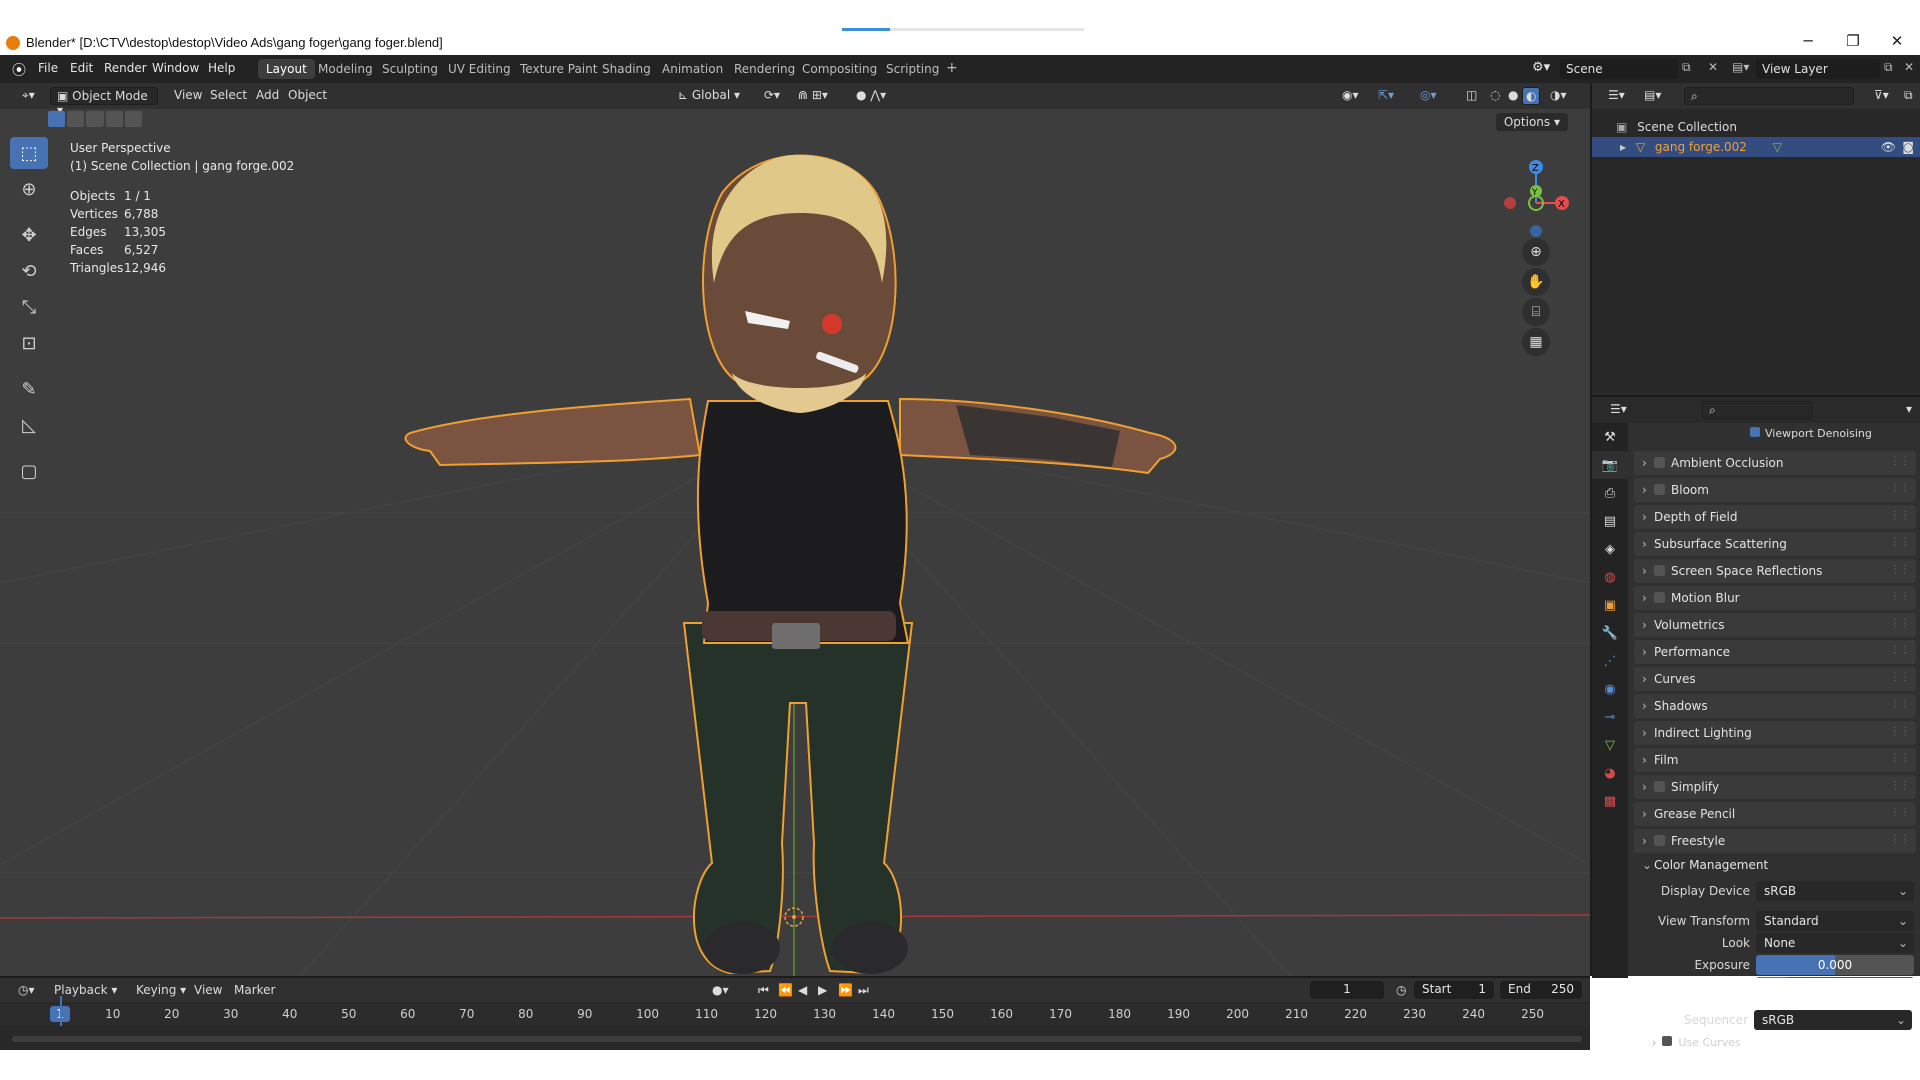 Image resolution: width=1920 pixels, height=1080 pixels. What do you see at coordinates (1541, 67) in the screenshot?
I see `scene-selector-icon: ⚙▾` at bounding box center [1541, 67].